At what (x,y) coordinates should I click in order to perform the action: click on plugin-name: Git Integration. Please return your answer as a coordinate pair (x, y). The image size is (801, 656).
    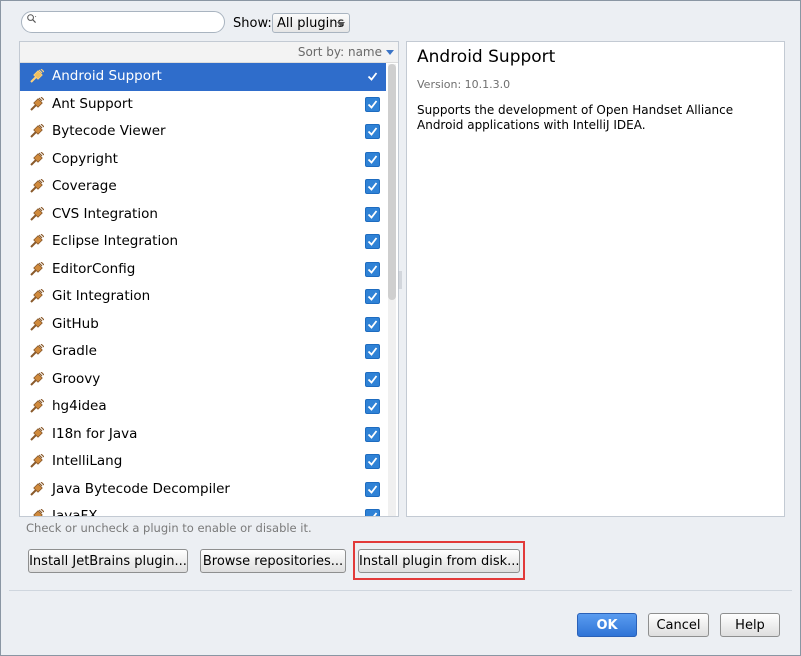
    Looking at the image, I should click on (101, 296).